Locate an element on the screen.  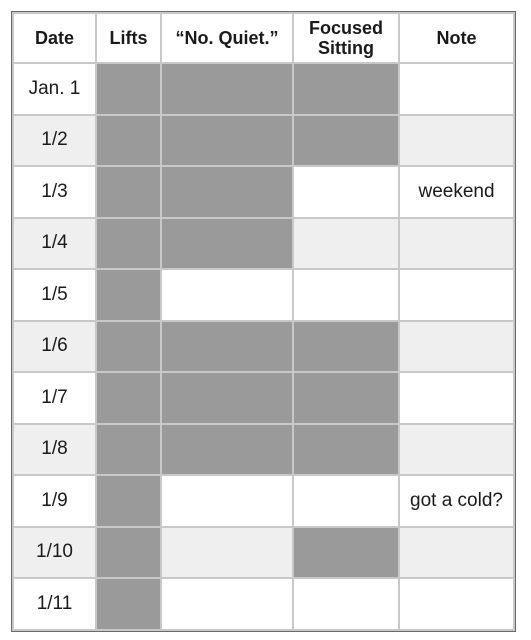
header-lifts: Lifts is located at coordinates (128, 38).